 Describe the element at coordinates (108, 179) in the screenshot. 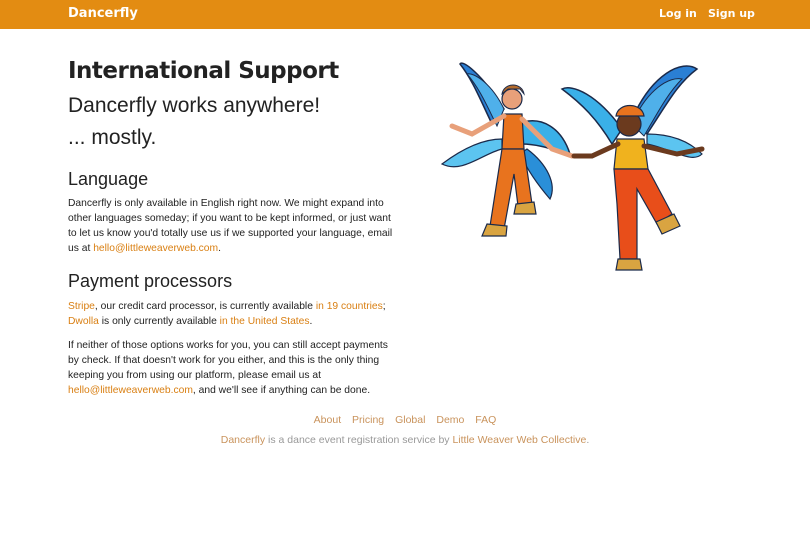

I see `language-heading: Language` at that location.